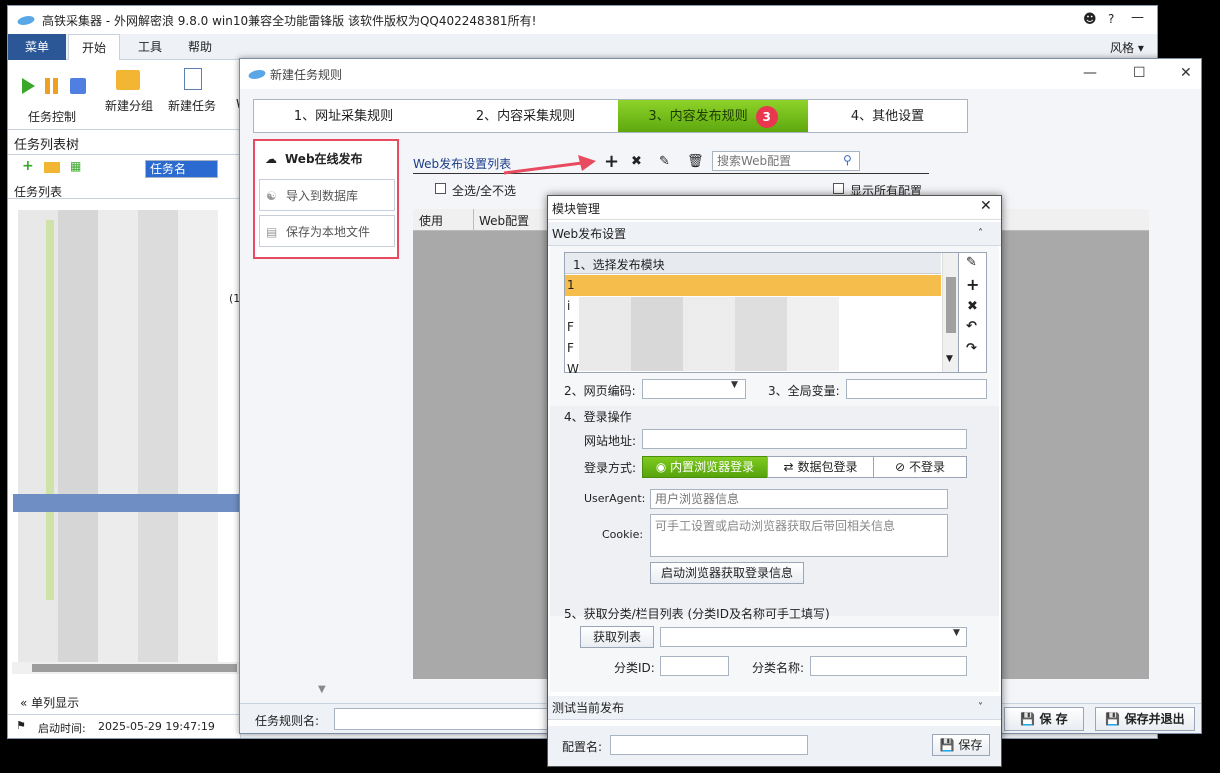 Image resolution: width=1220 pixels, height=773 pixels. I want to click on category-select: ▼, so click(813, 637).